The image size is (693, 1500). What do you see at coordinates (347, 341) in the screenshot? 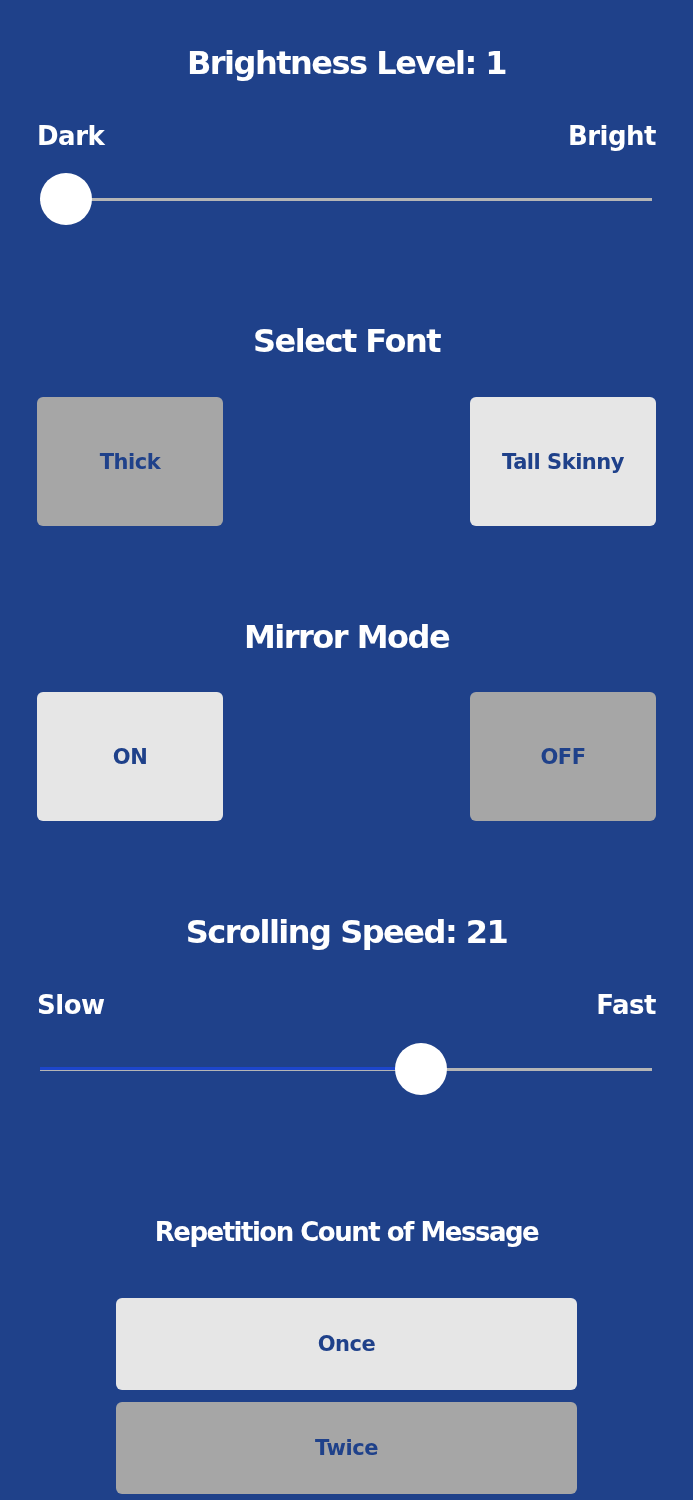
I see `section-title: Select Font` at bounding box center [347, 341].